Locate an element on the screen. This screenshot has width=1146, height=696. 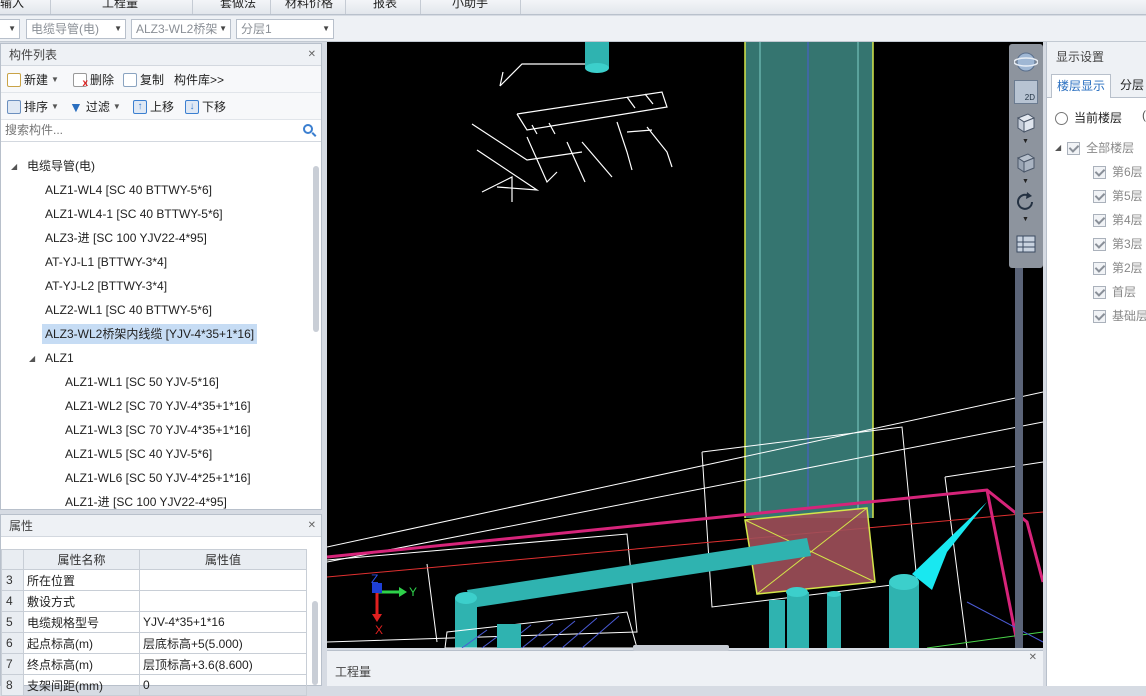
cube-view-icon is located at coordinates (1026, 122).